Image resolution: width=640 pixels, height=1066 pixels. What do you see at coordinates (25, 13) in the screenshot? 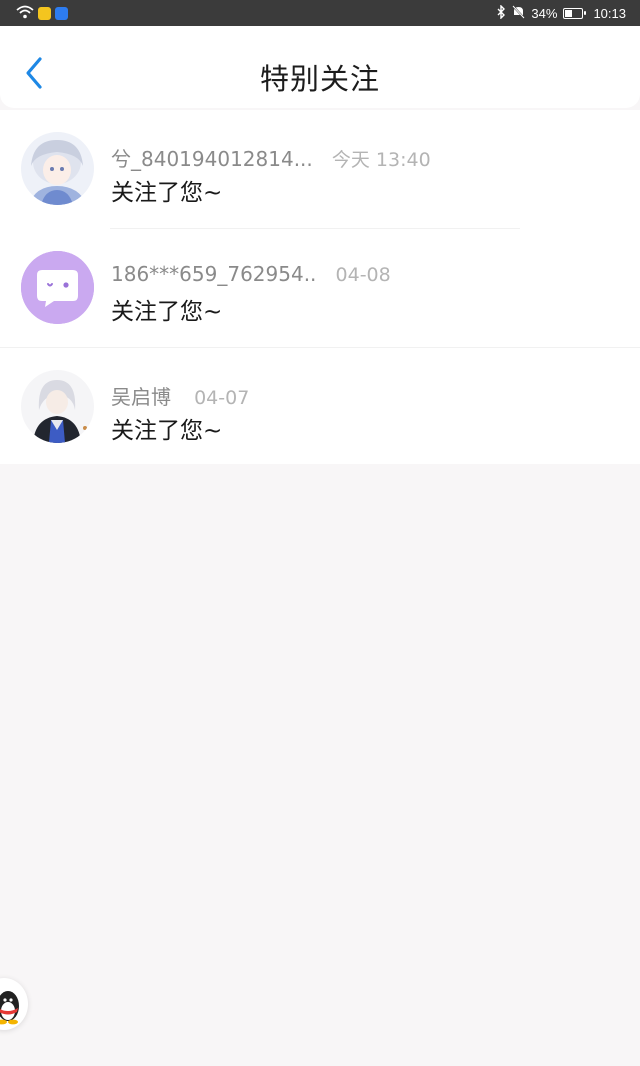
I see `wifi-icon` at bounding box center [25, 13].